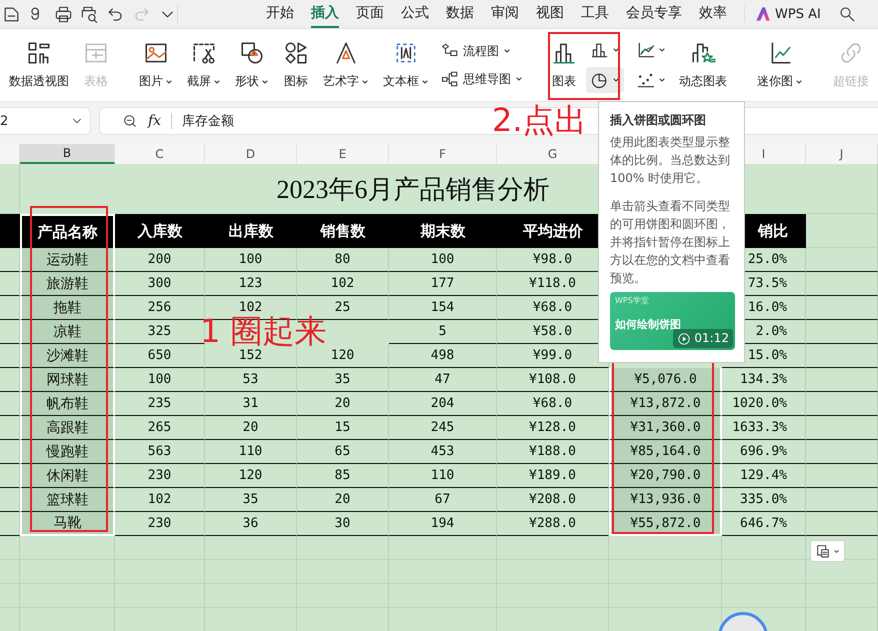  What do you see at coordinates (160, 308) in the screenshot?
I see `table-cell: 256` at bounding box center [160, 308].